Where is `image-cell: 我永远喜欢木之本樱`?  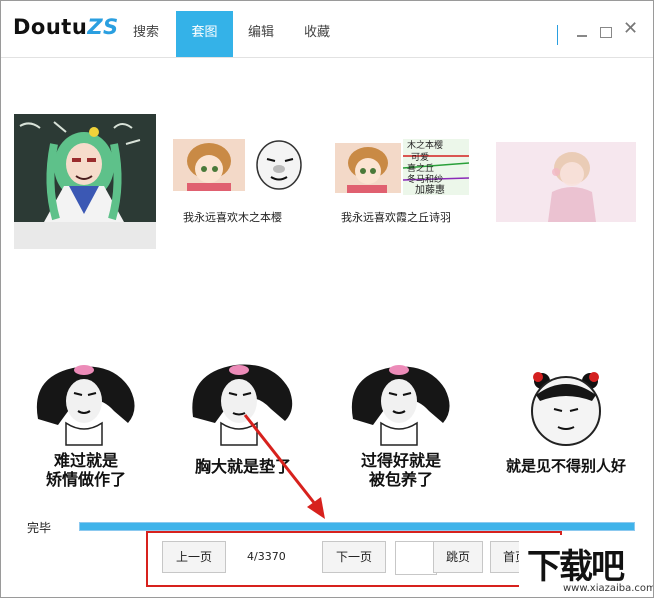
image-cell: 我永远喜欢木之本樱 is located at coordinates (244, 184).